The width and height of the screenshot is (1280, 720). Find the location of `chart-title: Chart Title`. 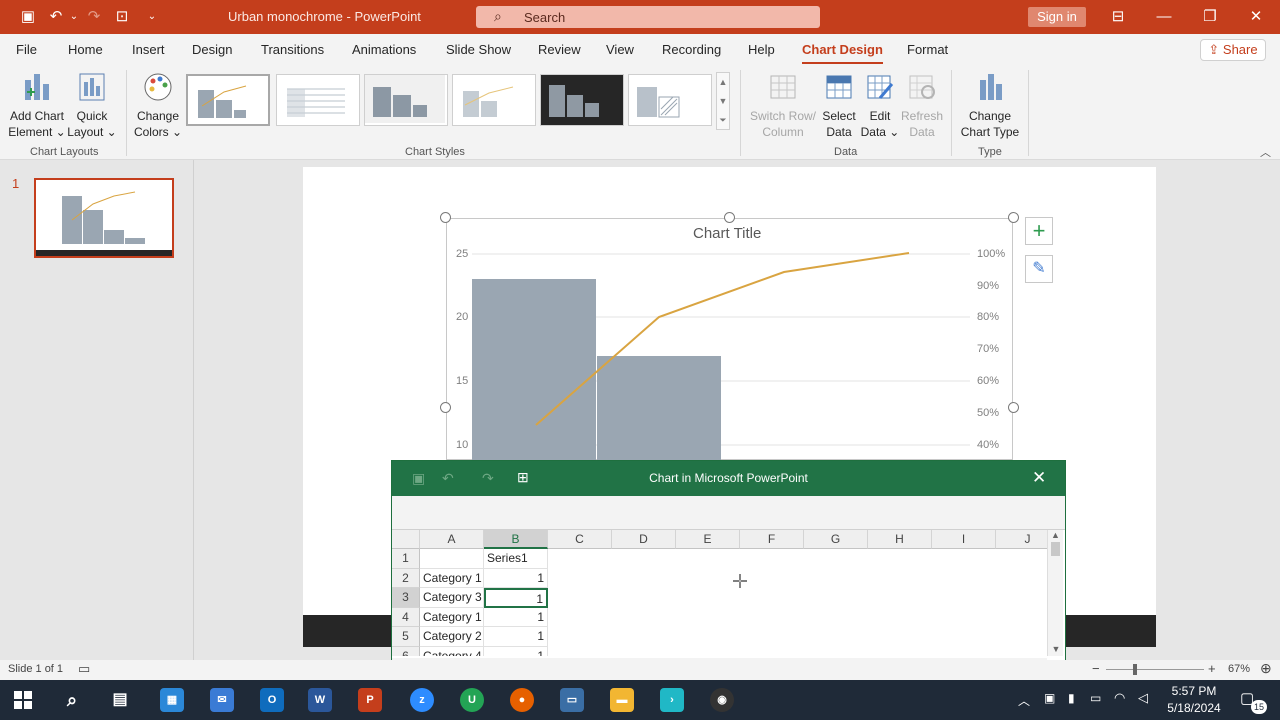

chart-title: Chart Title is located at coordinates (727, 233).